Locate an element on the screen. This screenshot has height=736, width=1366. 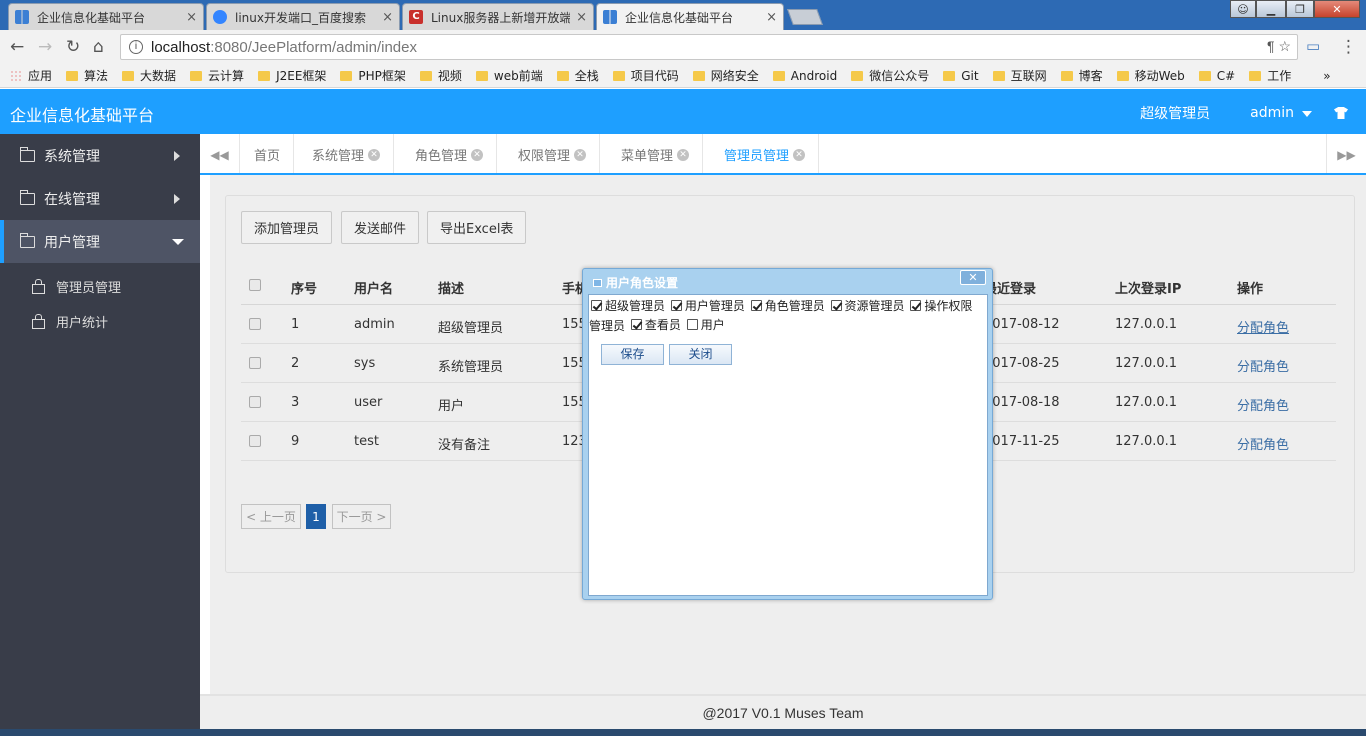
new-tab-button is located at coordinates (805, 17).